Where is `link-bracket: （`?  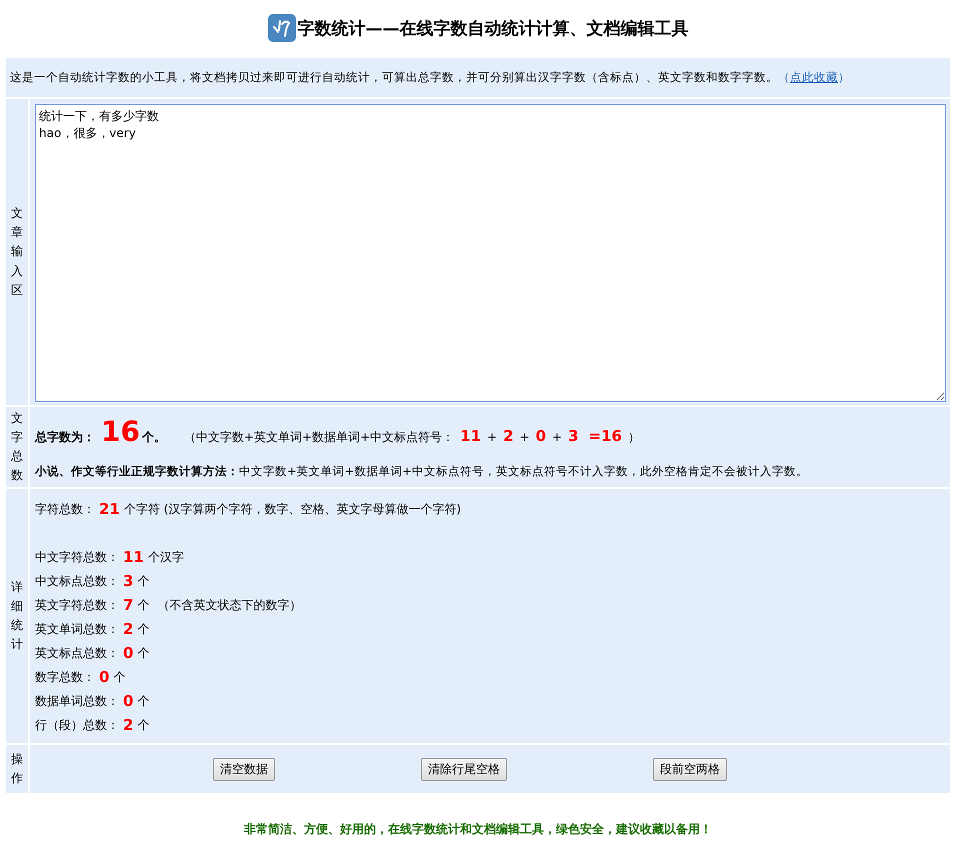 link-bracket: （ is located at coordinates (784, 77).